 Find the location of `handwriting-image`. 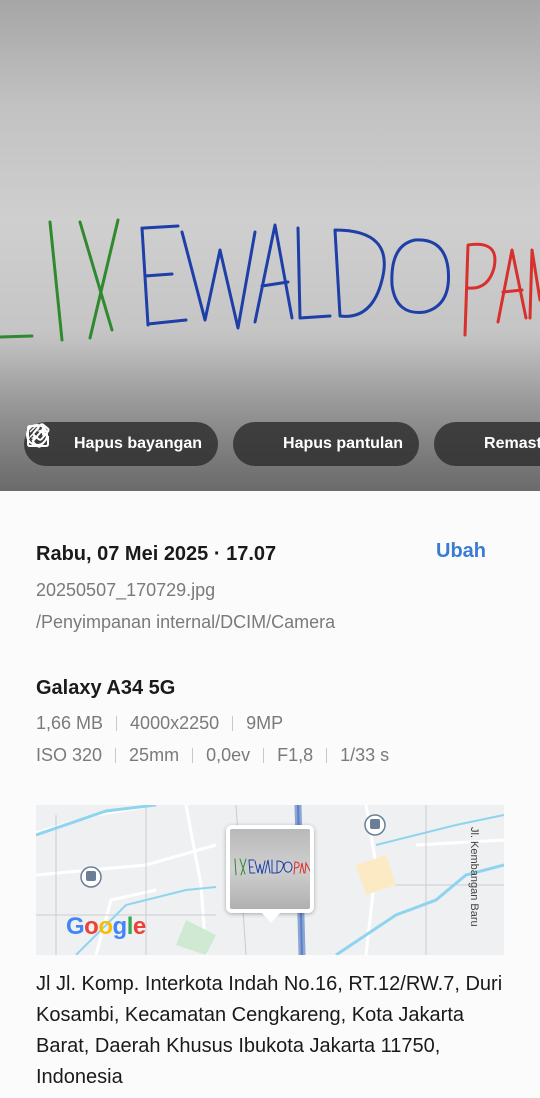

handwriting-image is located at coordinates (270, 280).